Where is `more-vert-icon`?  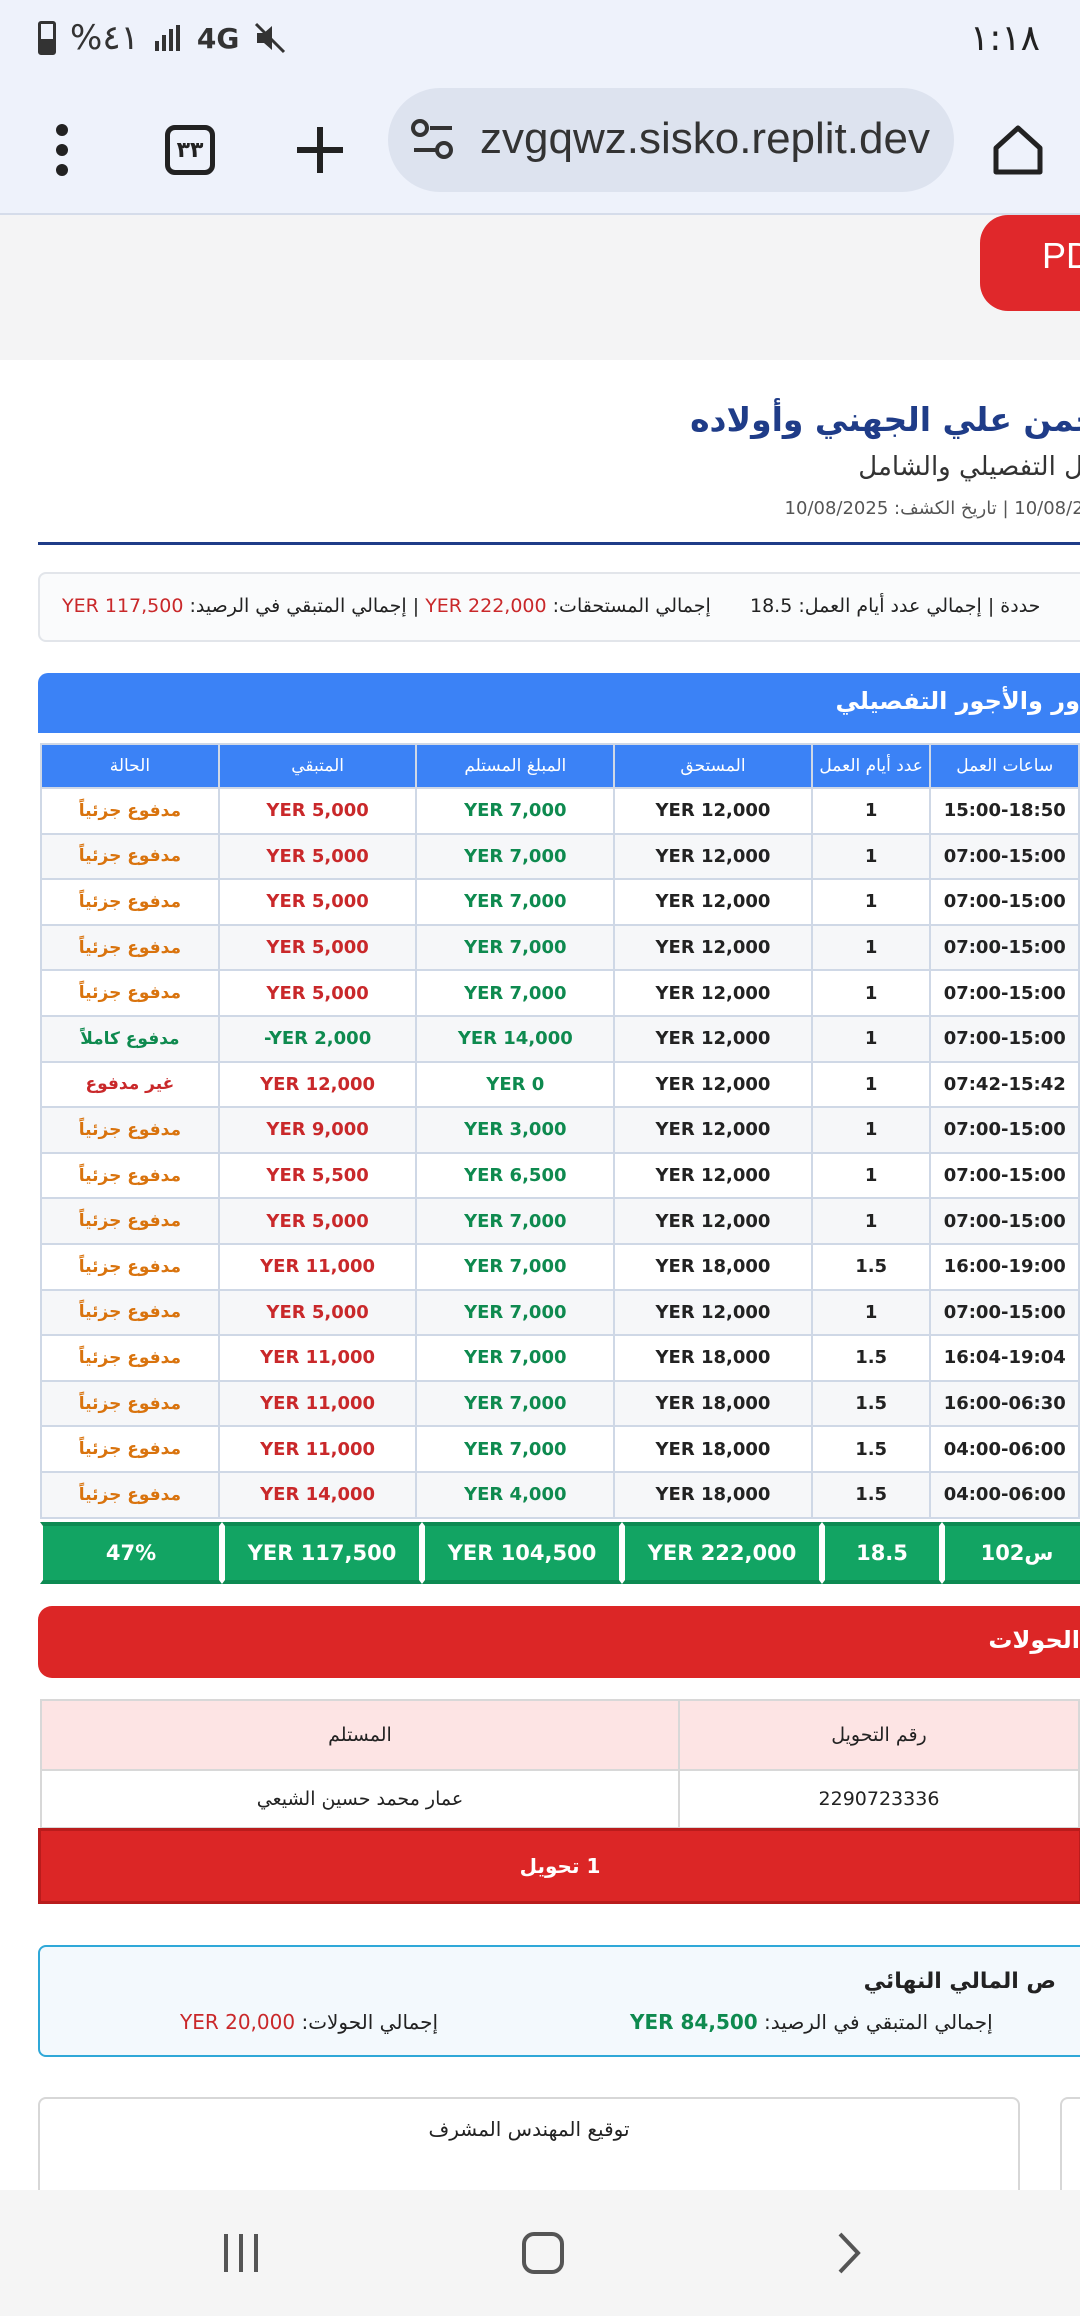
more-vert-icon is located at coordinates (62, 150).